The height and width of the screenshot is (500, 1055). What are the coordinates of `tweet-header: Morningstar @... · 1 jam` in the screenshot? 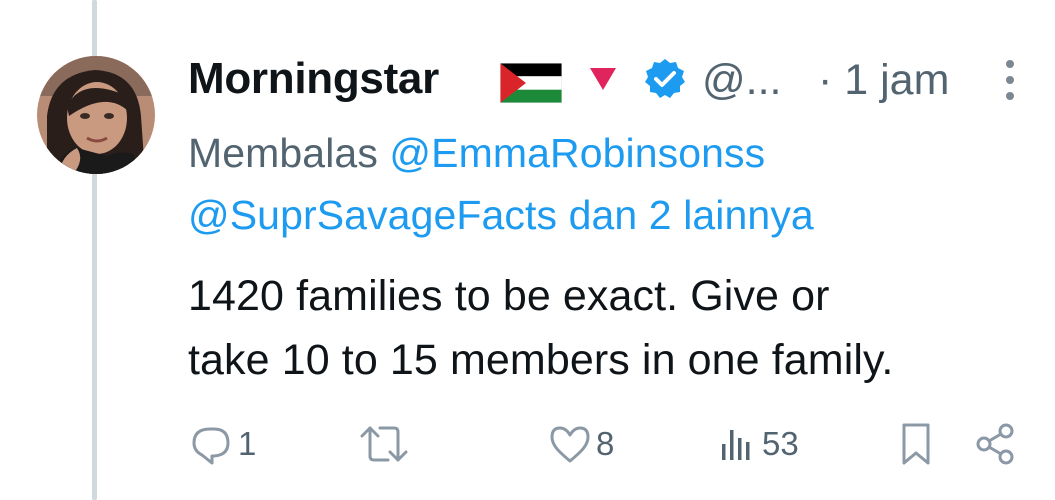 It's located at (608, 82).